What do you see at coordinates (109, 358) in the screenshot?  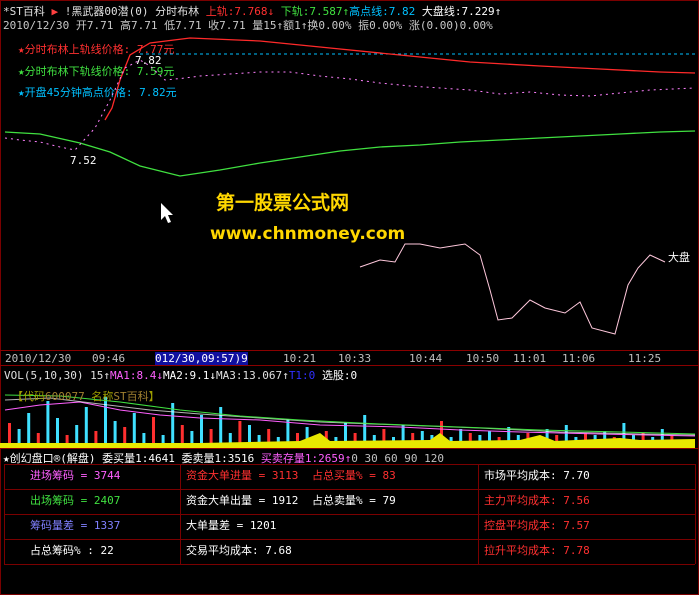 I see `time-tick: 09:46` at bounding box center [109, 358].